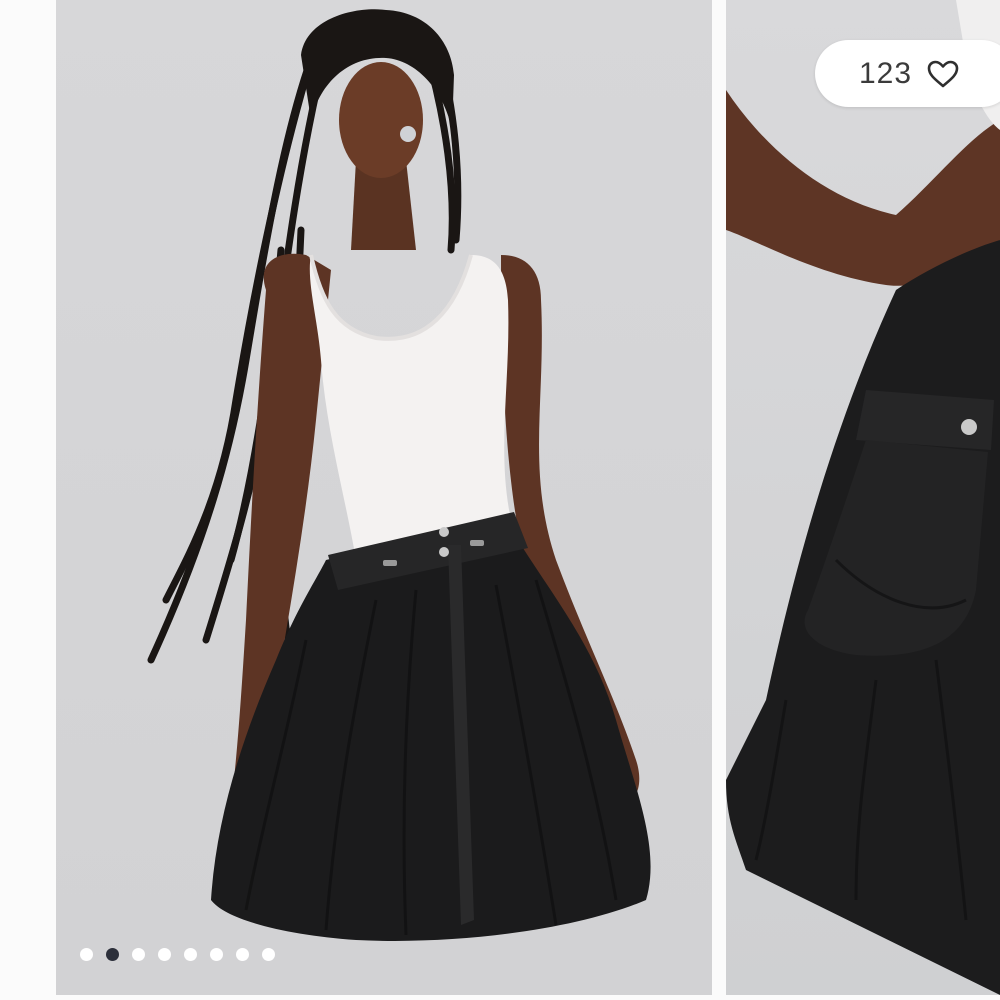 This screenshot has height=1000, width=1000. I want to click on like-count: 123, so click(886, 73).